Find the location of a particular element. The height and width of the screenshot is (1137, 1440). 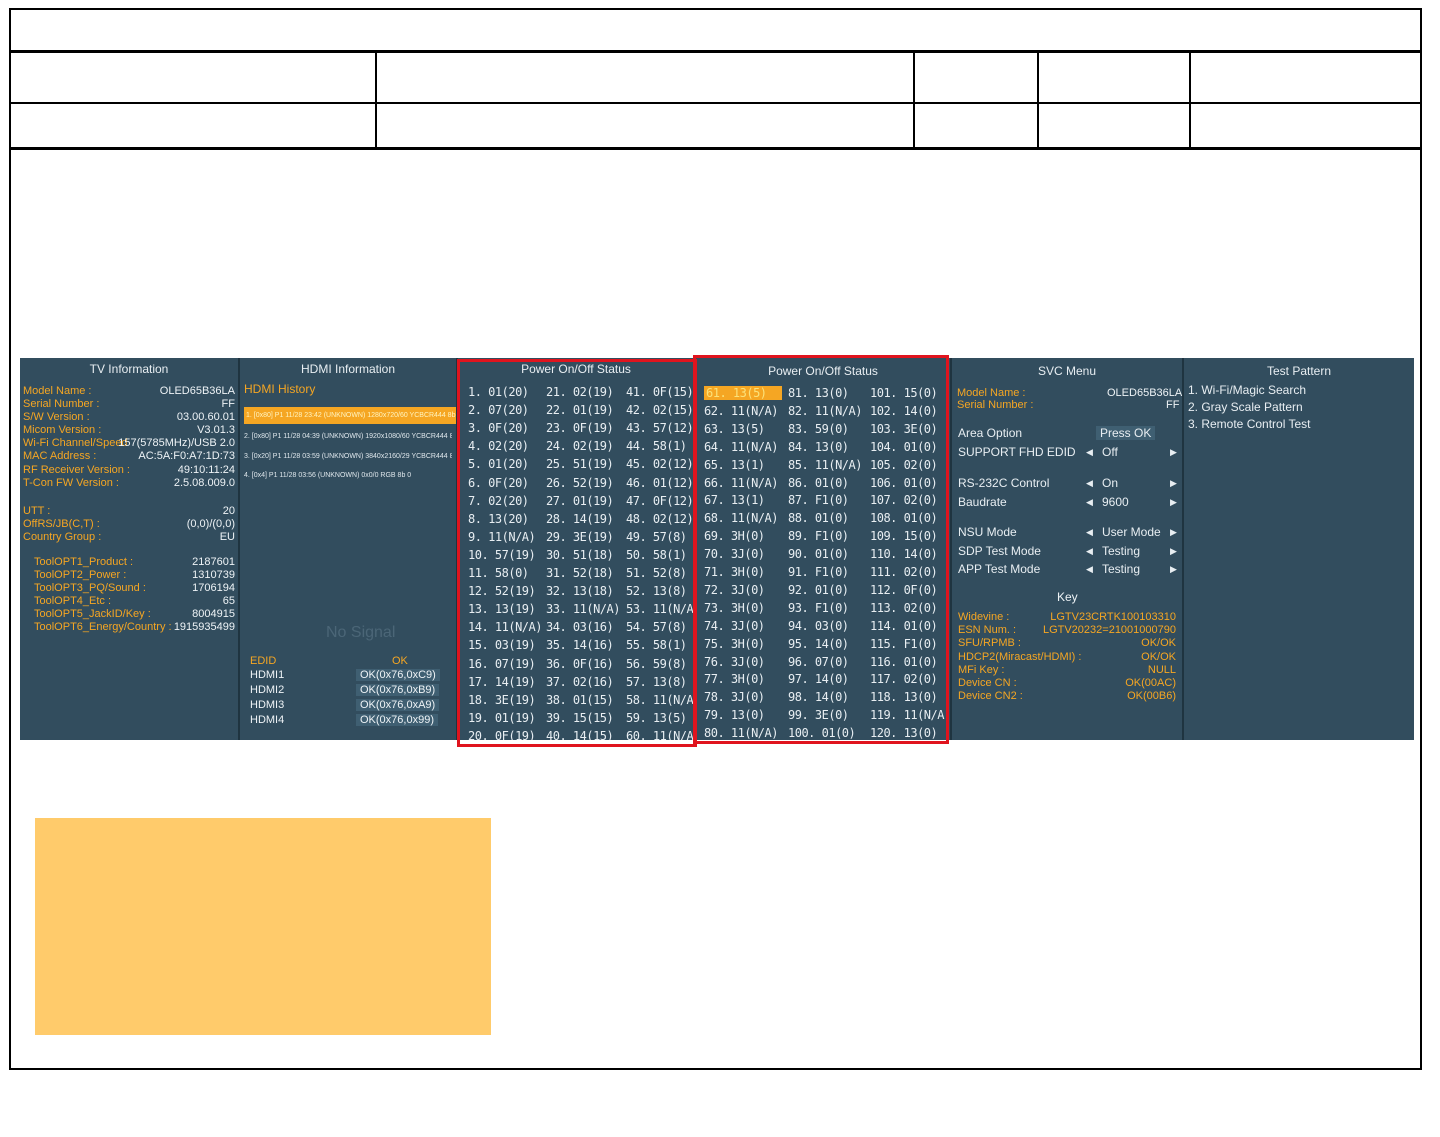

edid-value: OK(0x76,0xA9) is located at coordinates (398, 705).